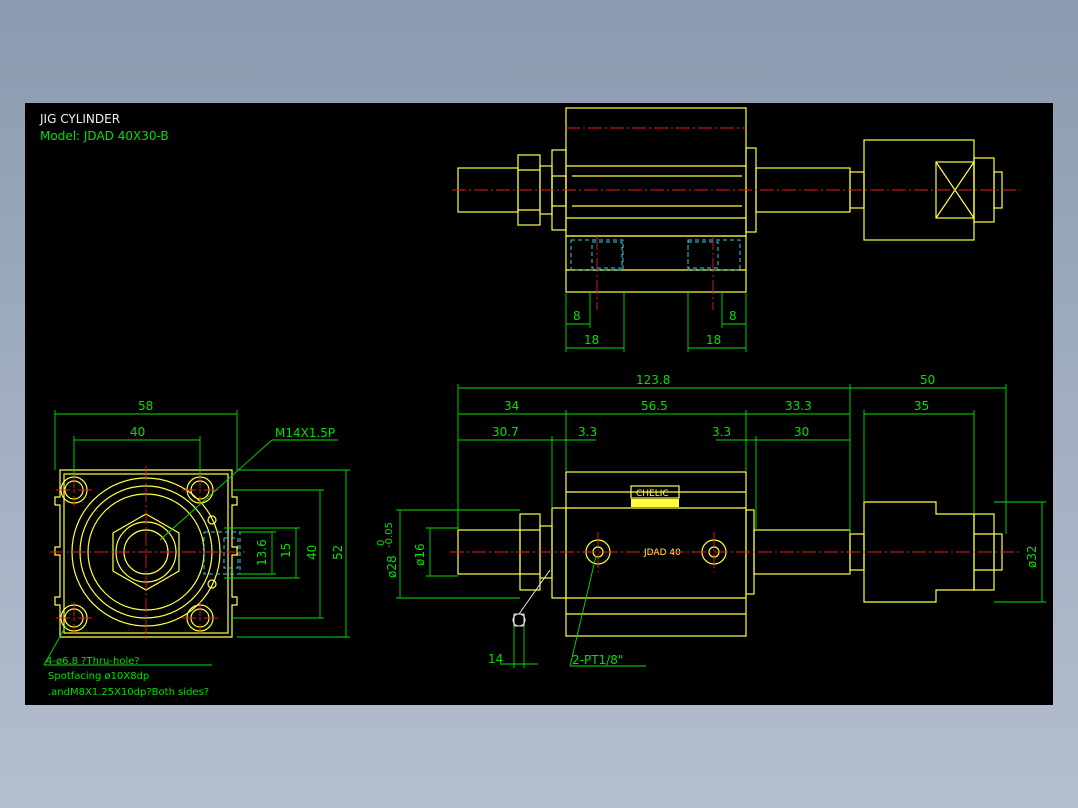  Describe the element at coordinates (420, 554) in the screenshot. I see `dim-dia-16: ø16` at that location.